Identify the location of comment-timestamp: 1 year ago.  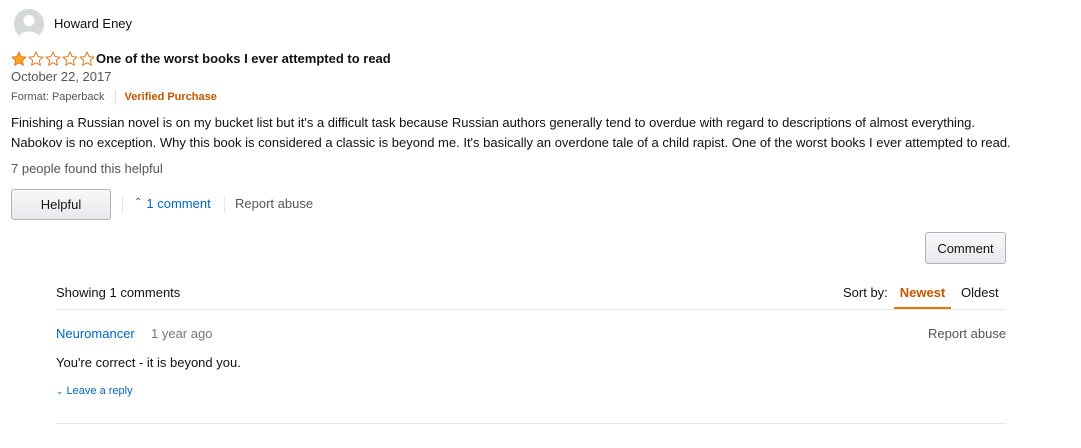
(182, 333).